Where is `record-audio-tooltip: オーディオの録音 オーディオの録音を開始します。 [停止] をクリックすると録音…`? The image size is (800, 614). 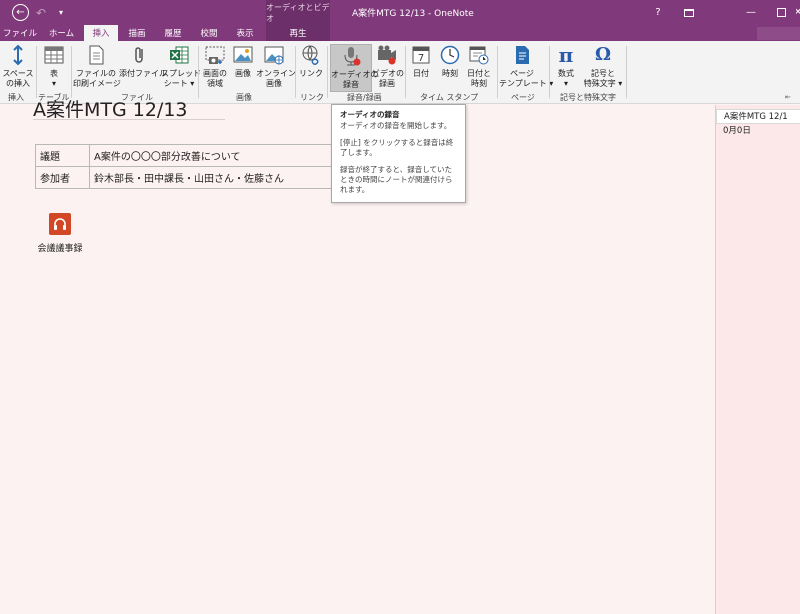 record-audio-tooltip: オーディオの録音 オーディオの録音を開始します。 [停止] をクリックすると録音… is located at coordinates (398, 153).